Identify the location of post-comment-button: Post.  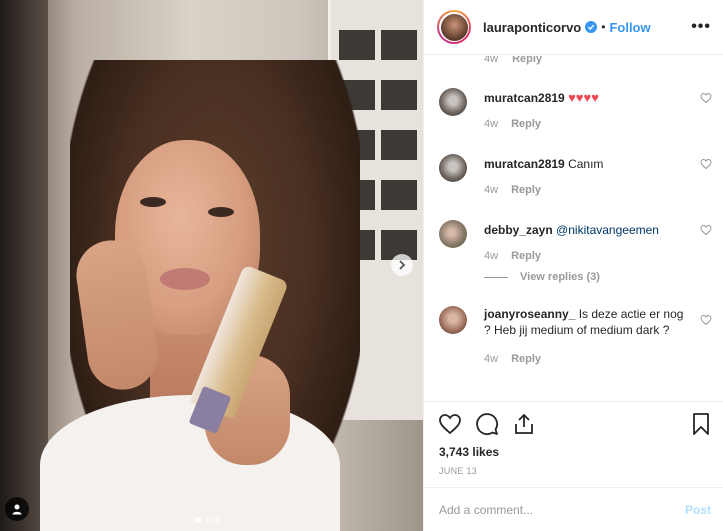
(698, 510).